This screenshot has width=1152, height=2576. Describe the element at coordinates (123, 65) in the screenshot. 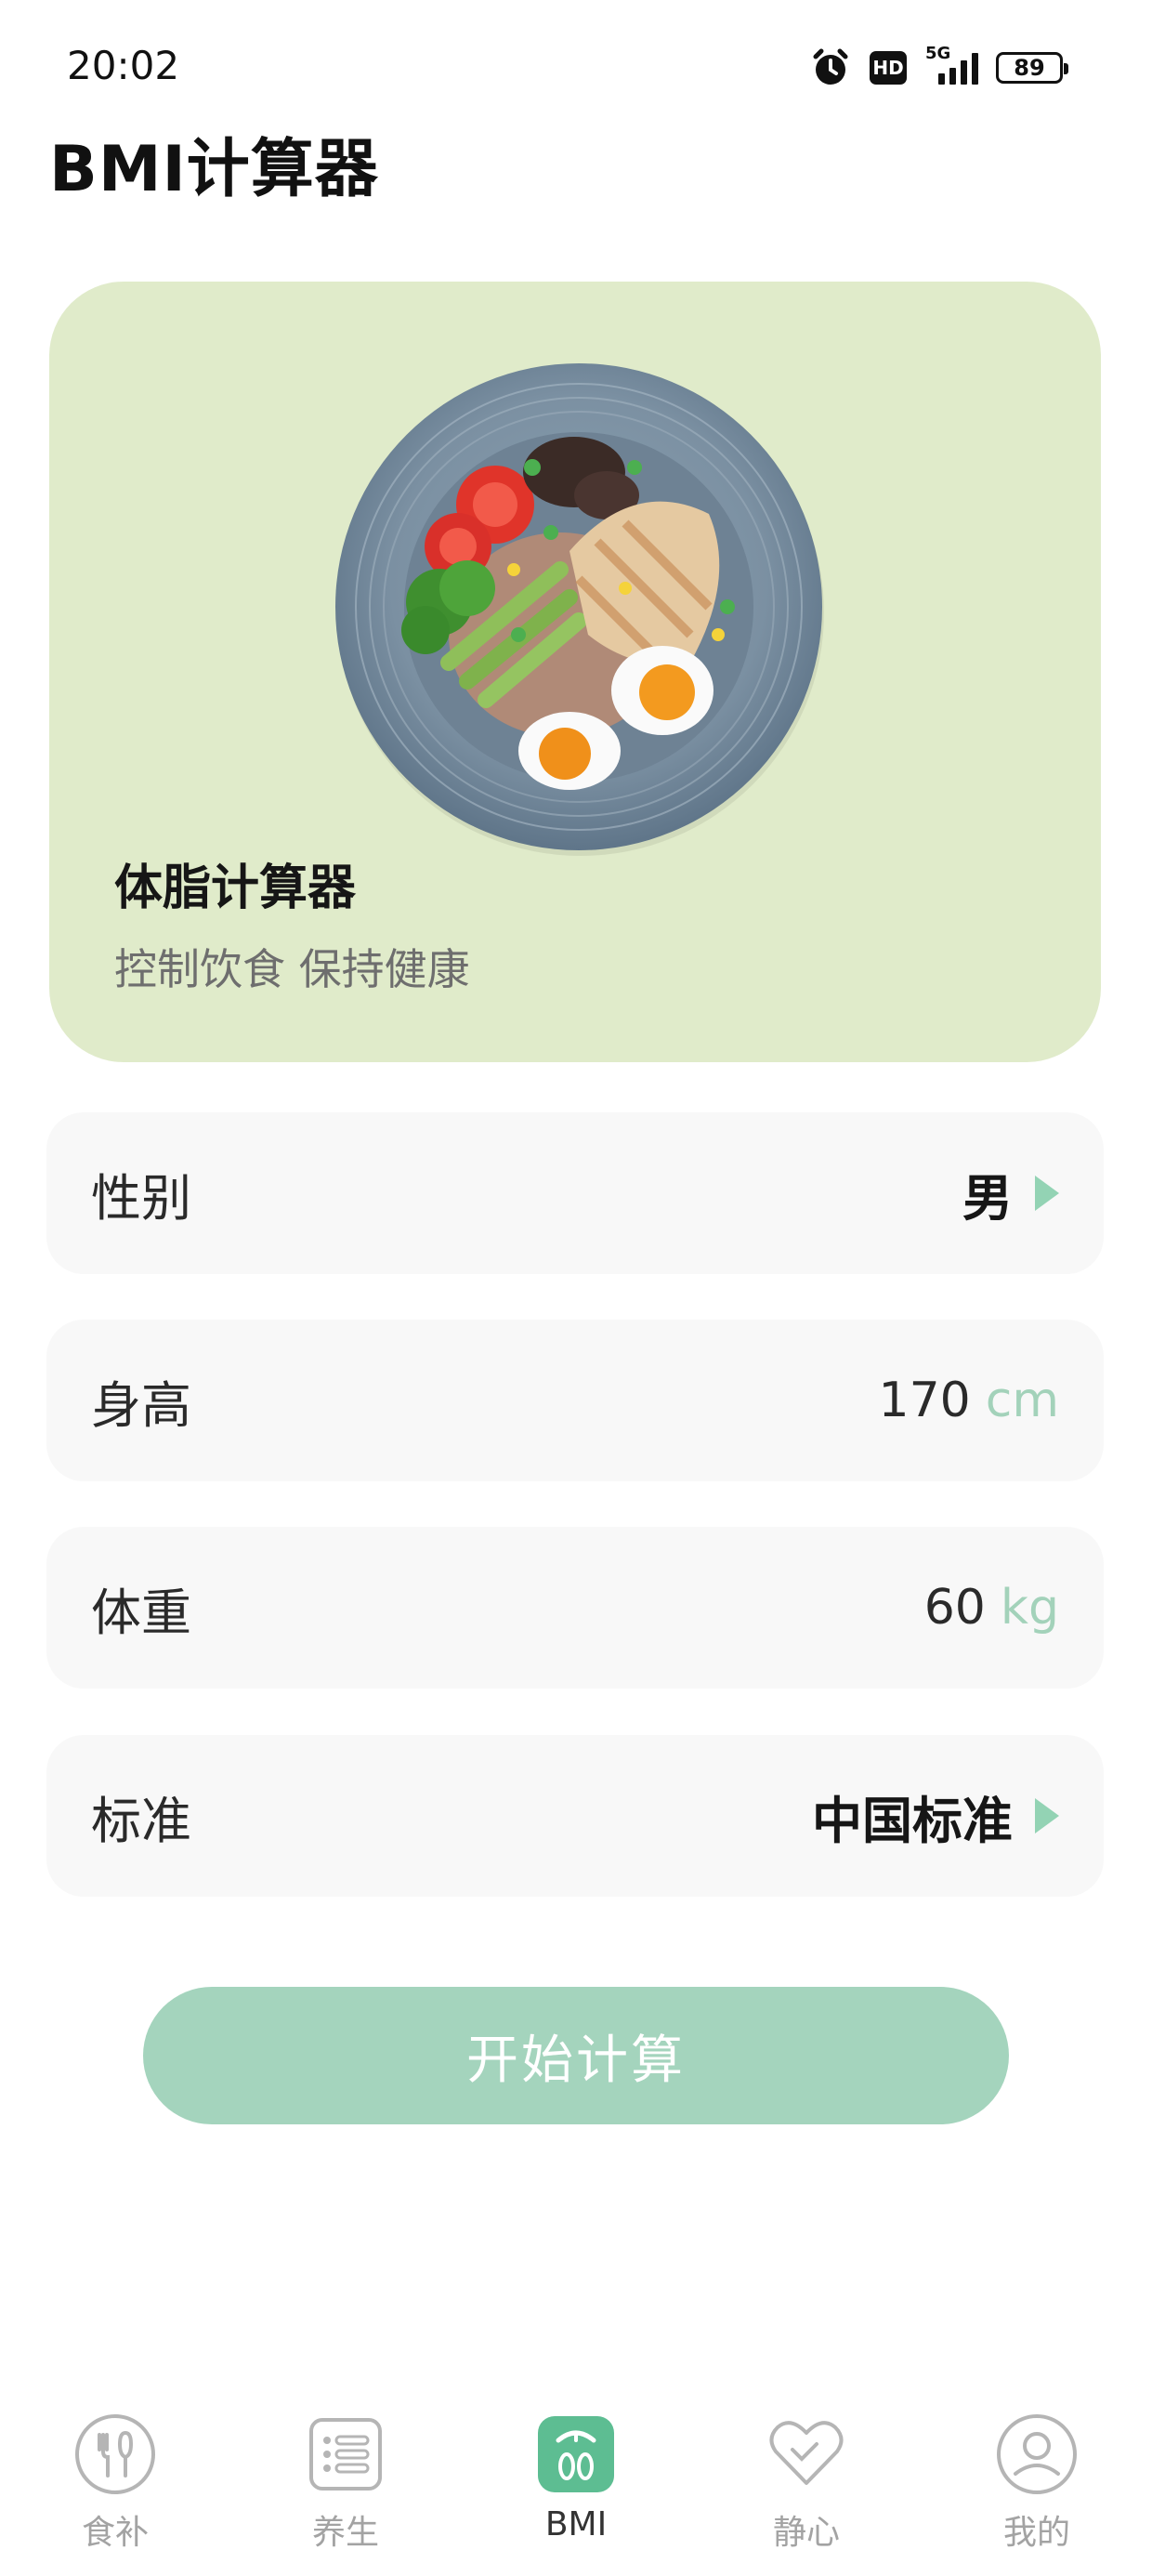

I see `status-time: 20:02` at that location.